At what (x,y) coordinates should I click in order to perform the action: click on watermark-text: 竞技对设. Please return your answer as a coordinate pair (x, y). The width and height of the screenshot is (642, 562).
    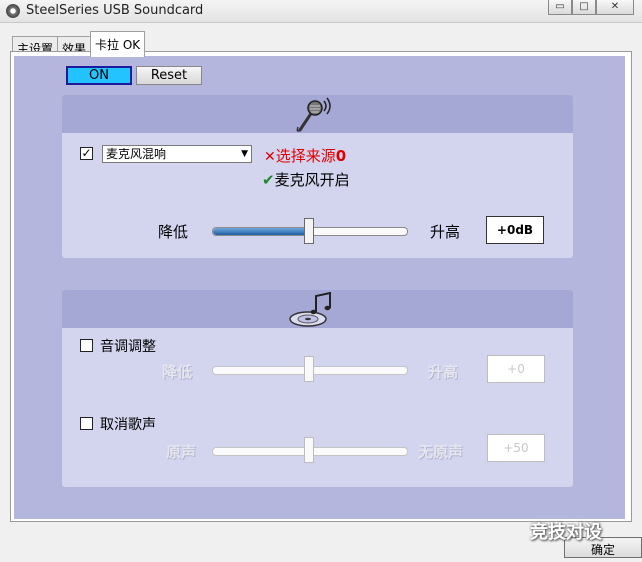
    Looking at the image, I should click on (566, 532).